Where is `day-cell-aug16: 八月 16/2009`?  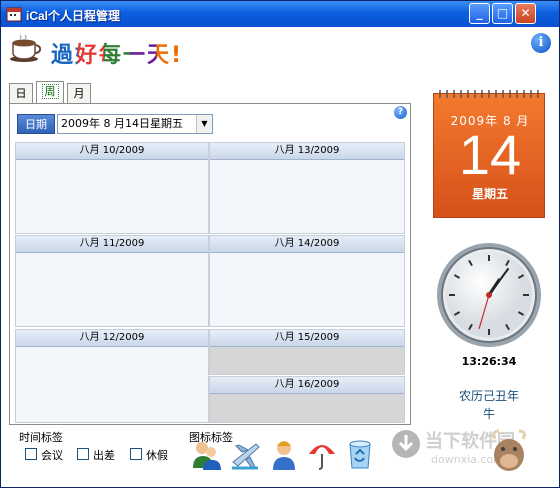 day-cell-aug16: 八月 16/2009 is located at coordinates (307, 399).